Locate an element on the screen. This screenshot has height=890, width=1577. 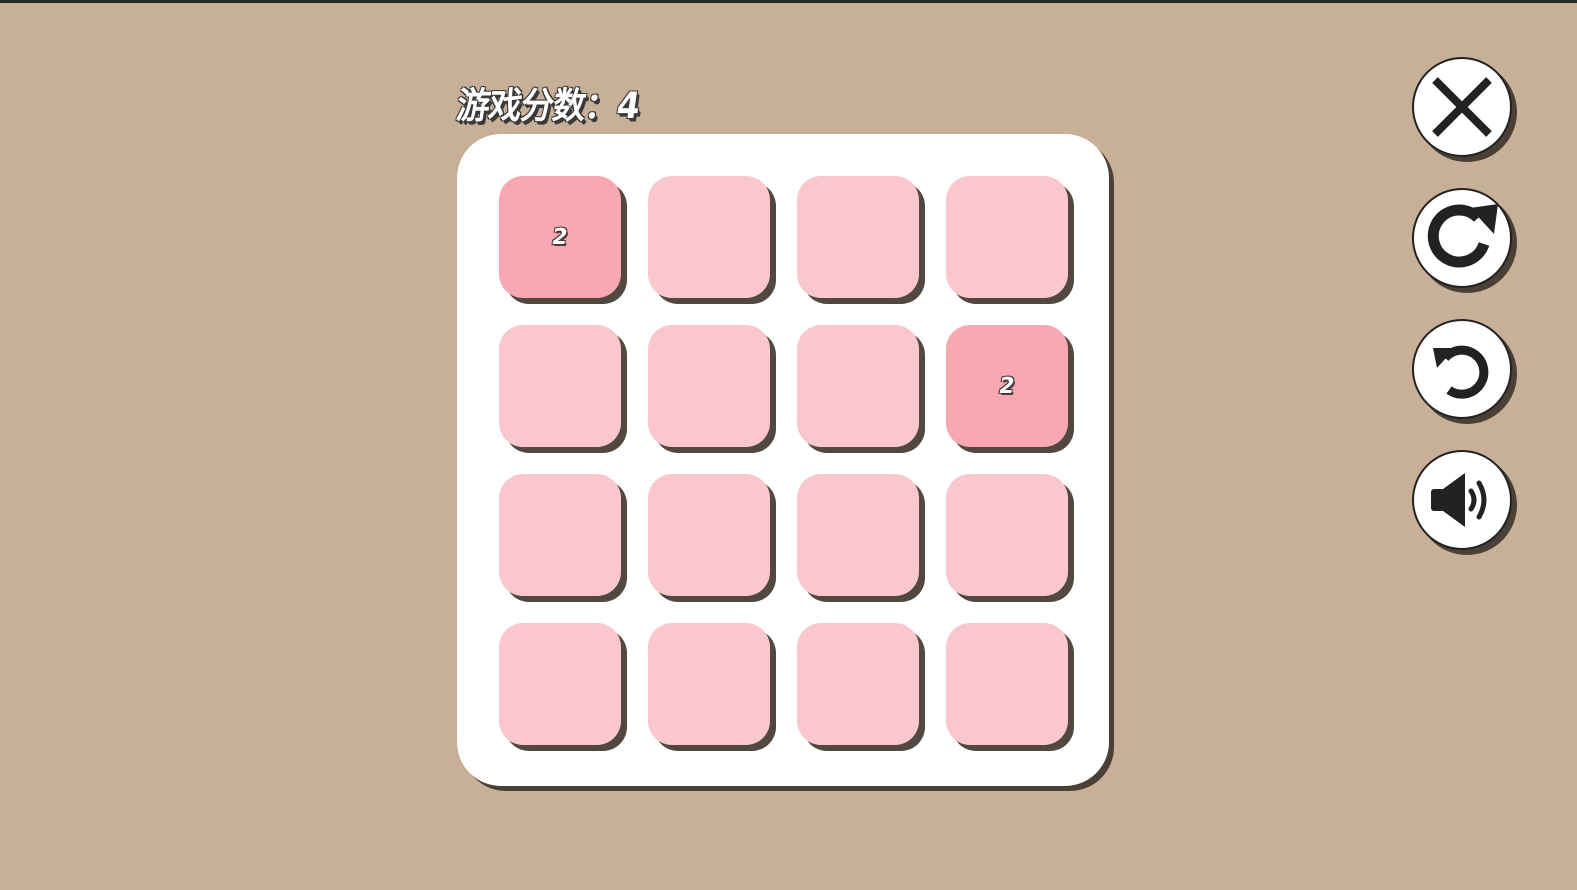
restart-button is located at coordinates (1462, 238).